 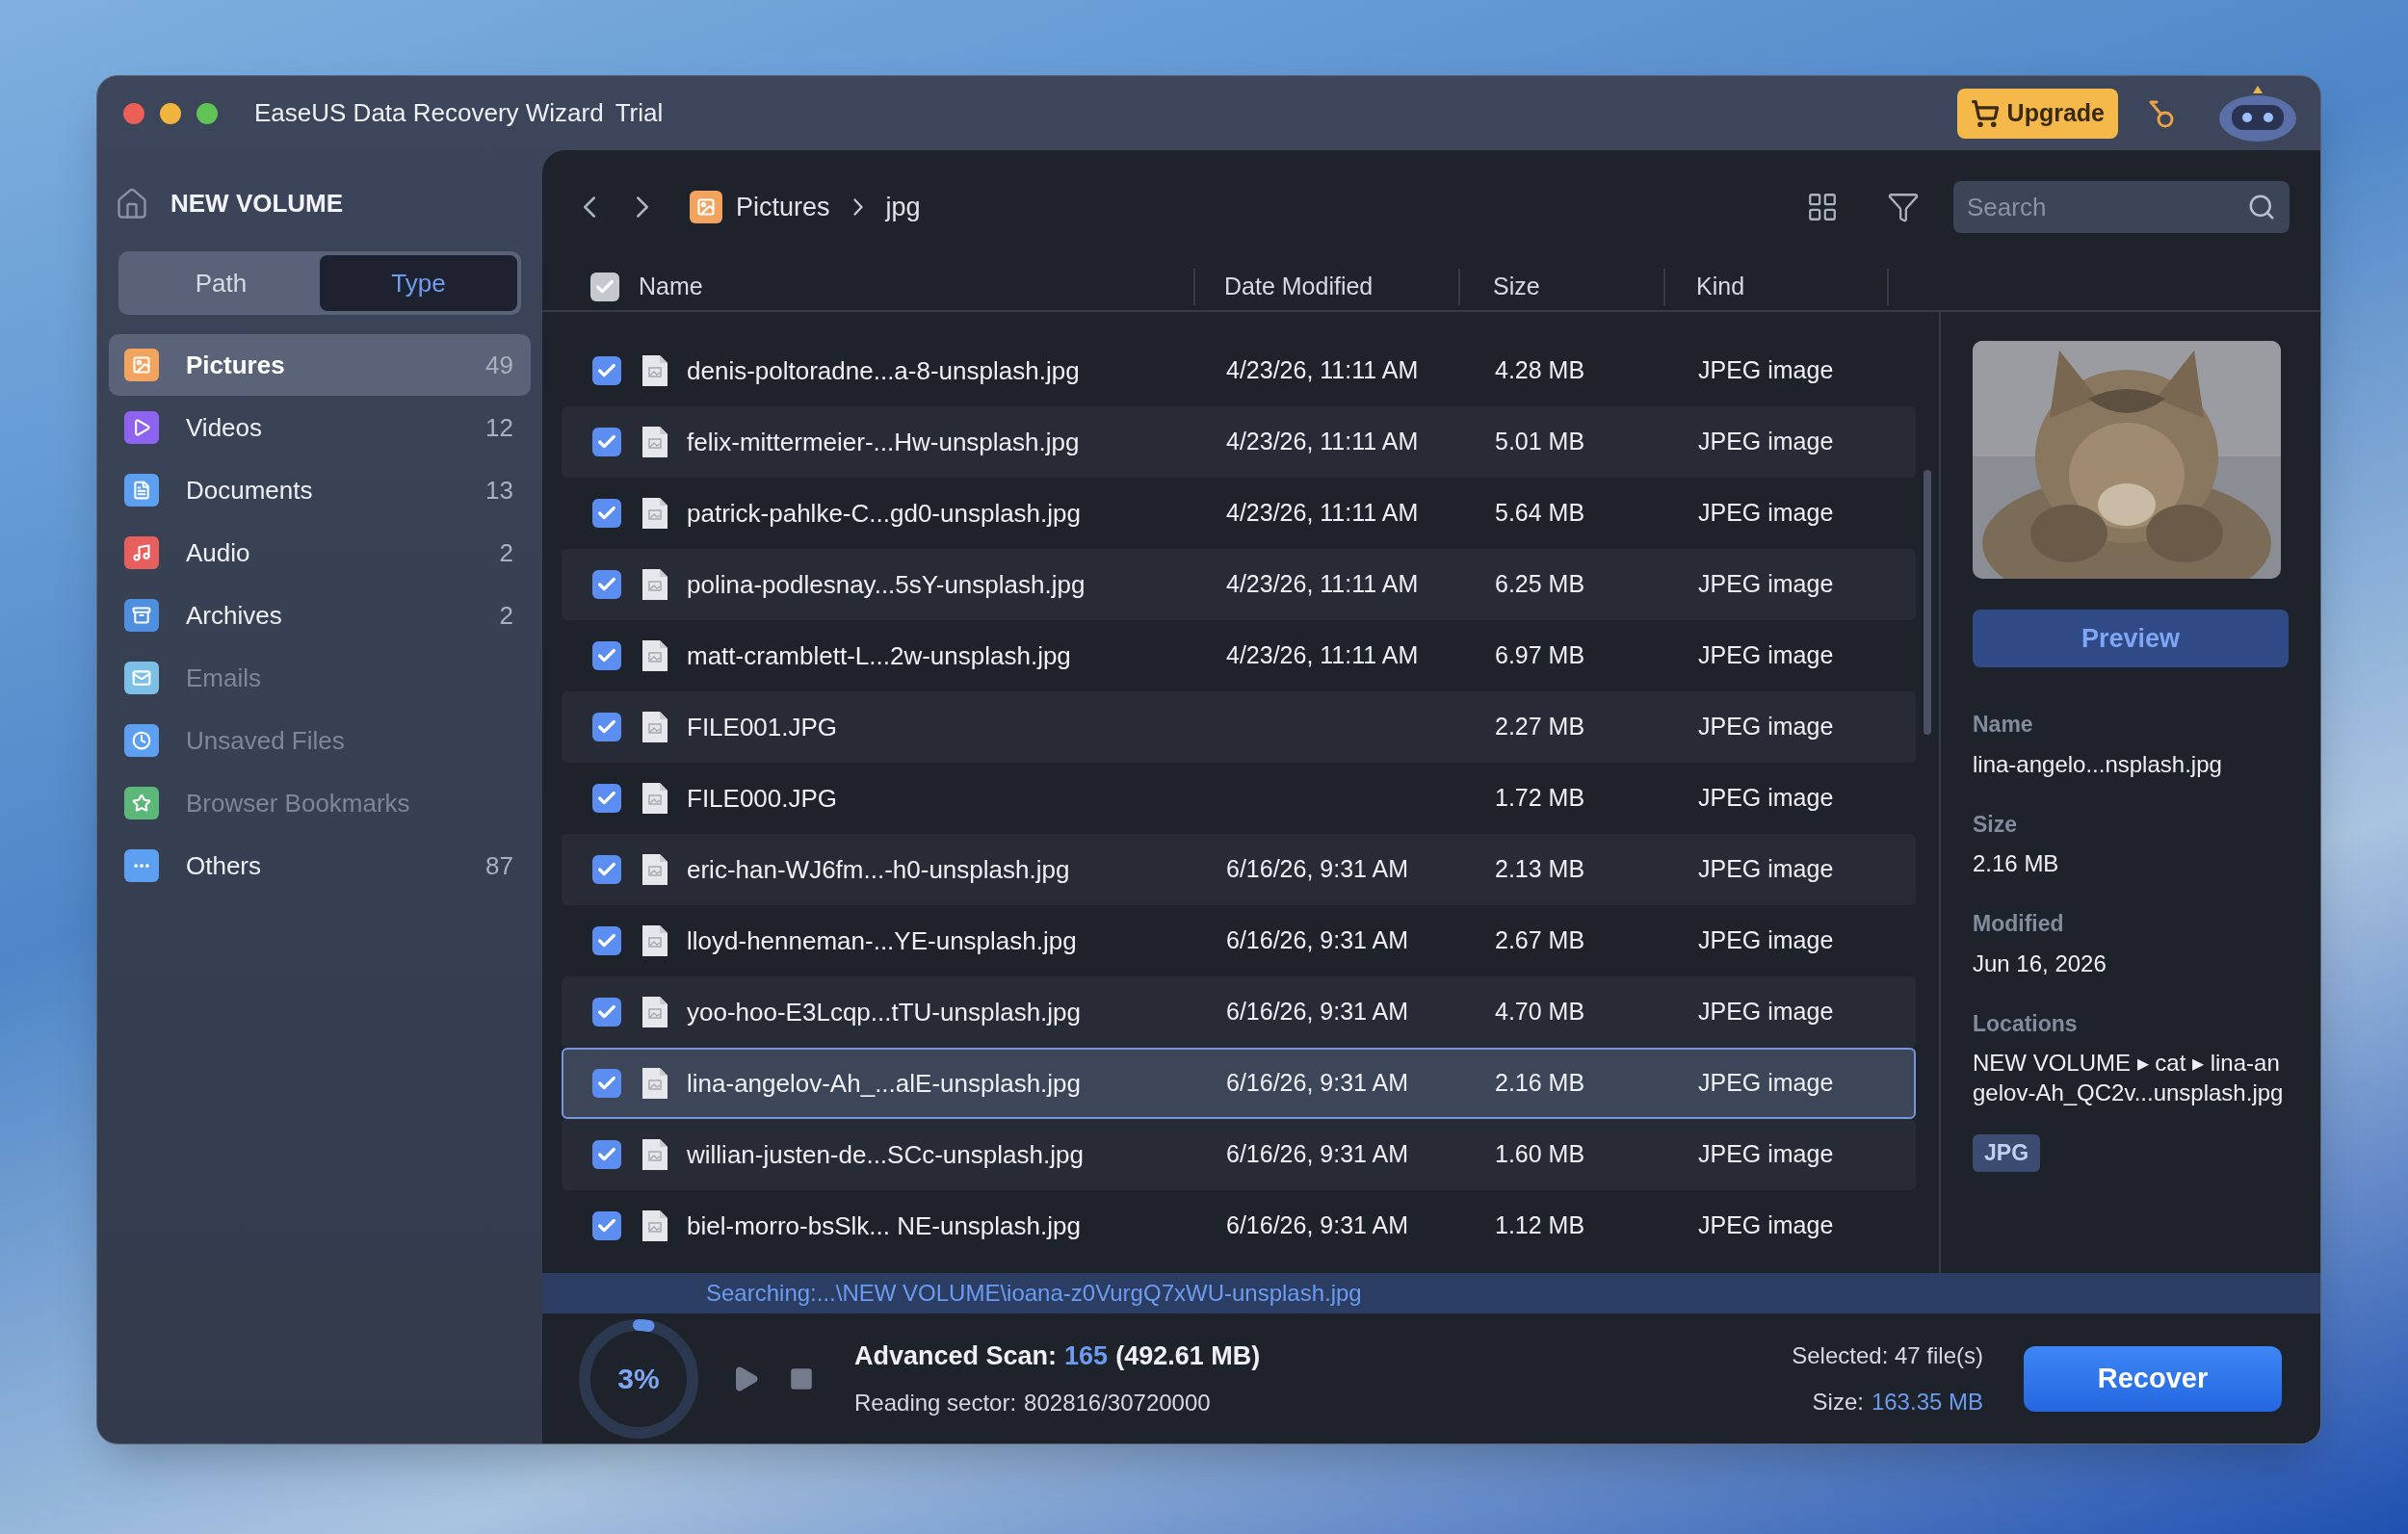 What do you see at coordinates (320, 365) in the screenshot?
I see `sidebar-item: Pictures 49` at bounding box center [320, 365].